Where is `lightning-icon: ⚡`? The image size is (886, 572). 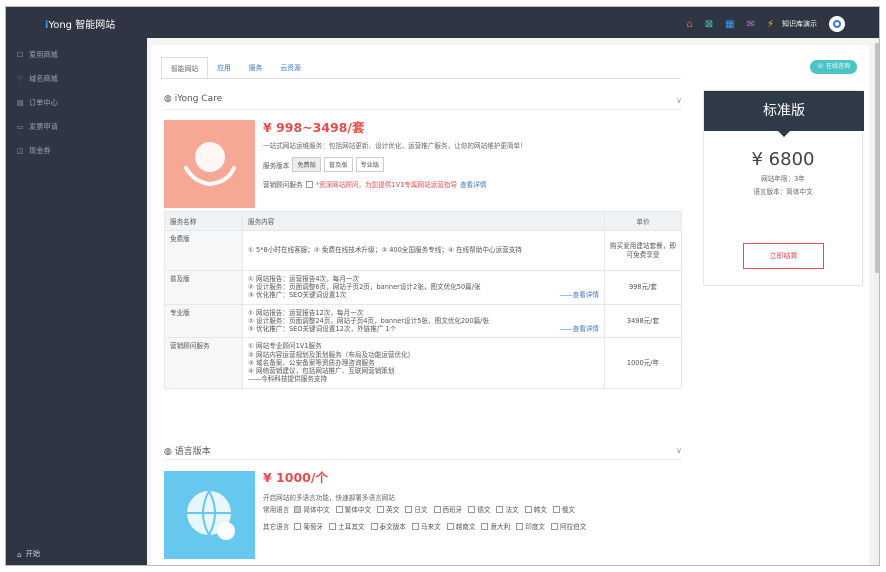 lightning-icon: ⚡ is located at coordinates (770, 24).